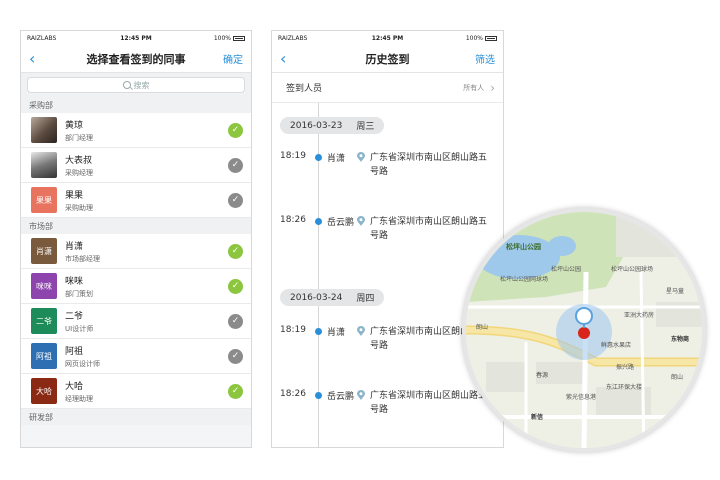 This screenshot has height=480, width=720. I want to click on map-label: 鲜惠水果店, so click(616, 345).